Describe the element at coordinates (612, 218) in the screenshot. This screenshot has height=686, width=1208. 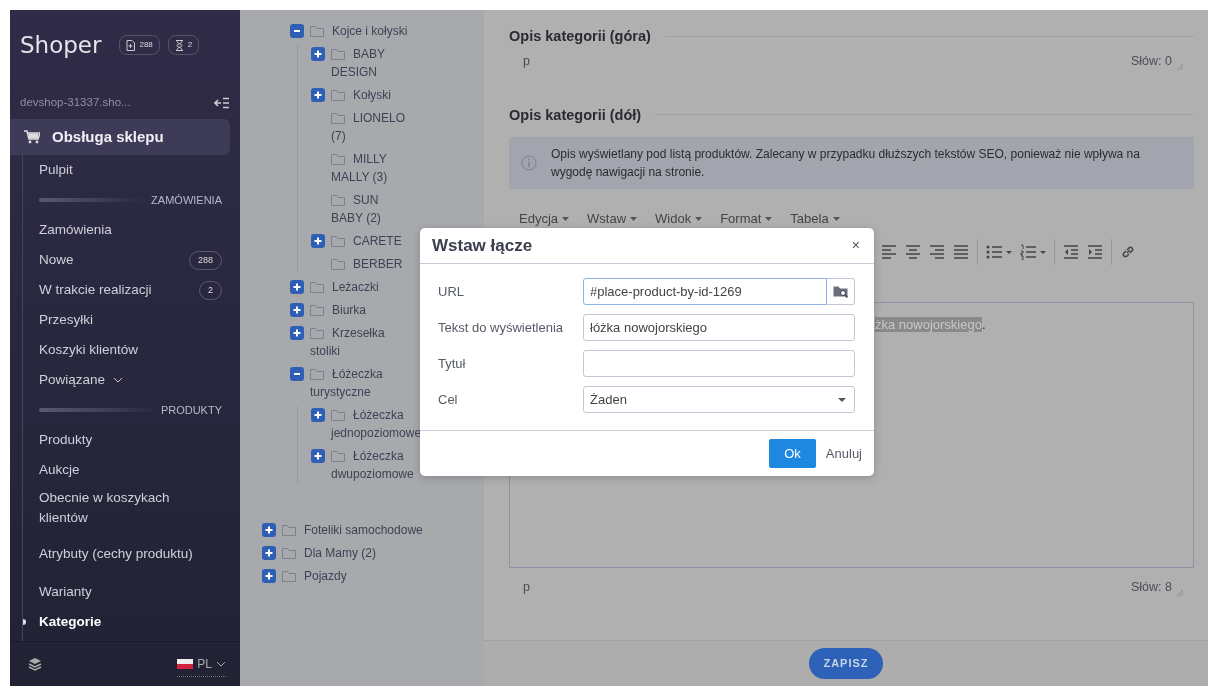
I see `menu-button: Wstaw` at that location.